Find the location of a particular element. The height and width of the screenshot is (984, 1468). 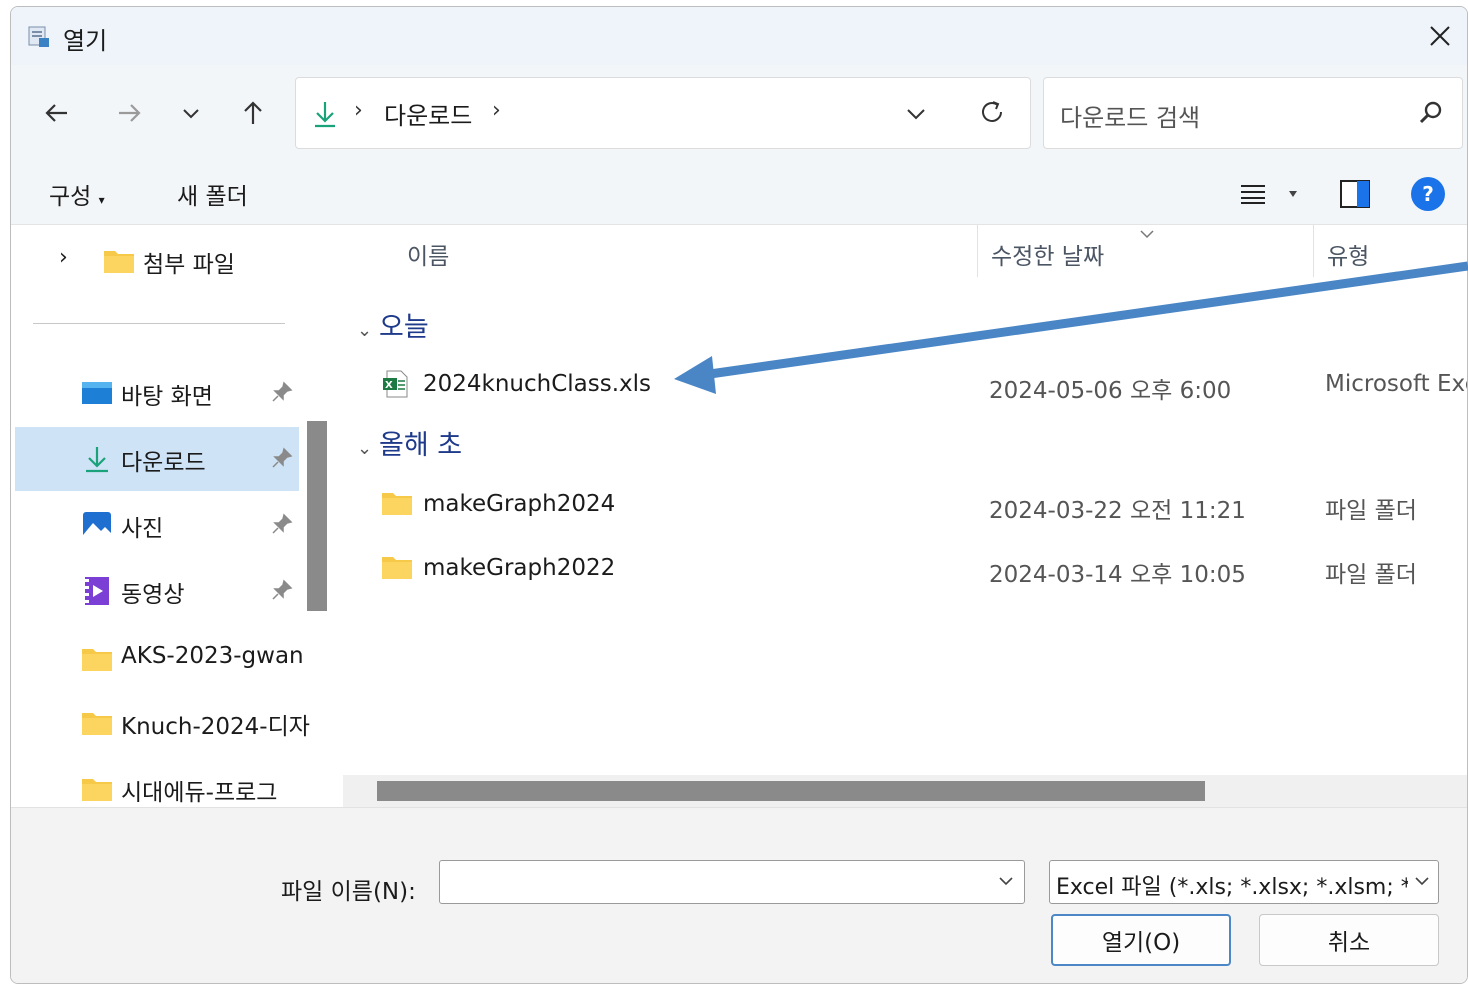

sidebar-item-folder: Knuch-2024-디자 is located at coordinates (162, 723).